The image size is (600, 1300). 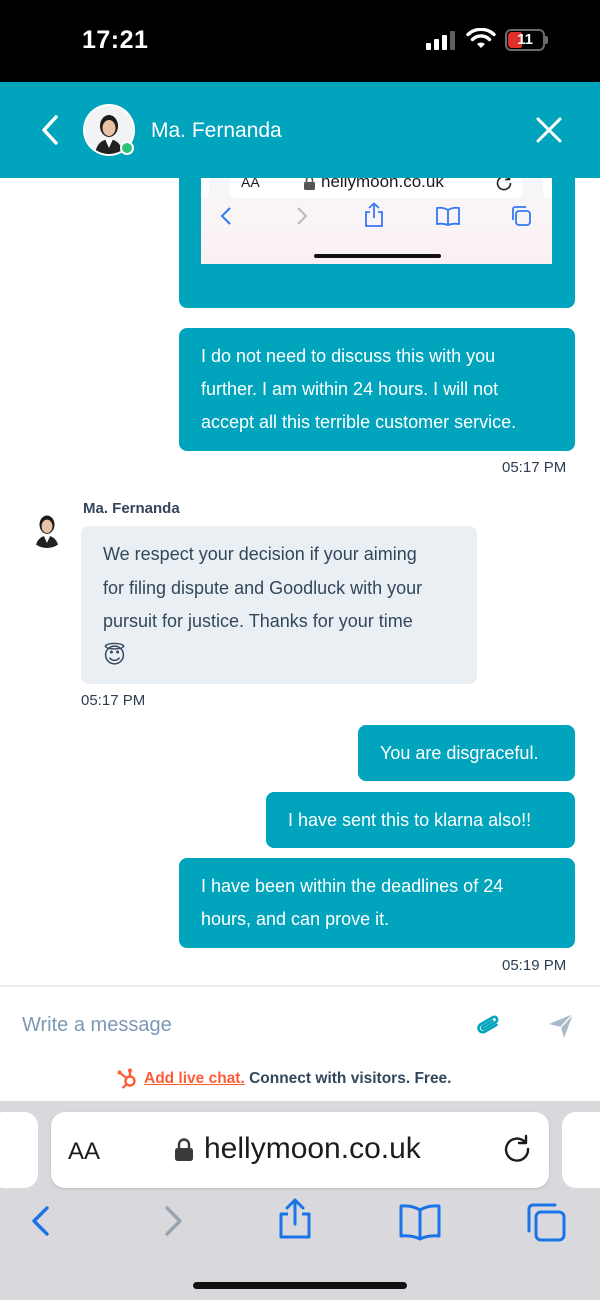 What do you see at coordinates (312, 1148) in the screenshot?
I see `url-domain: hellymoon.co.uk` at bounding box center [312, 1148].